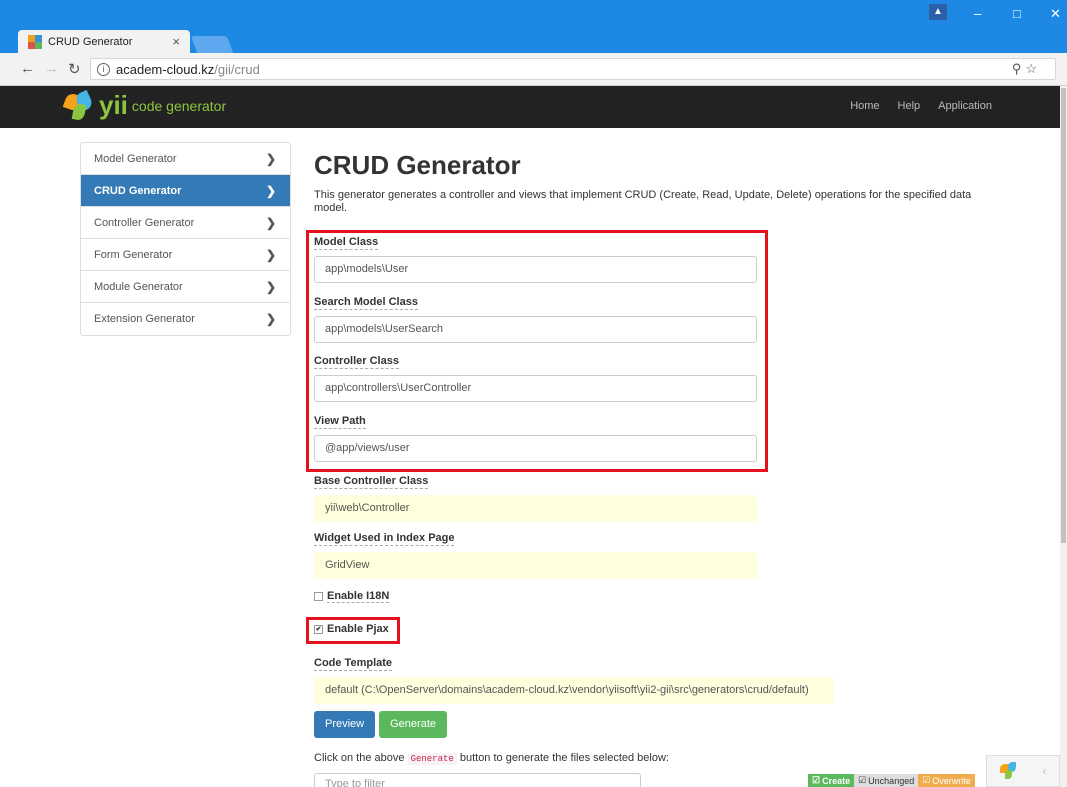  Describe the element at coordinates (535, 388) in the screenshot. I see `controller-class-input: app\controllers\UserController` at that location.